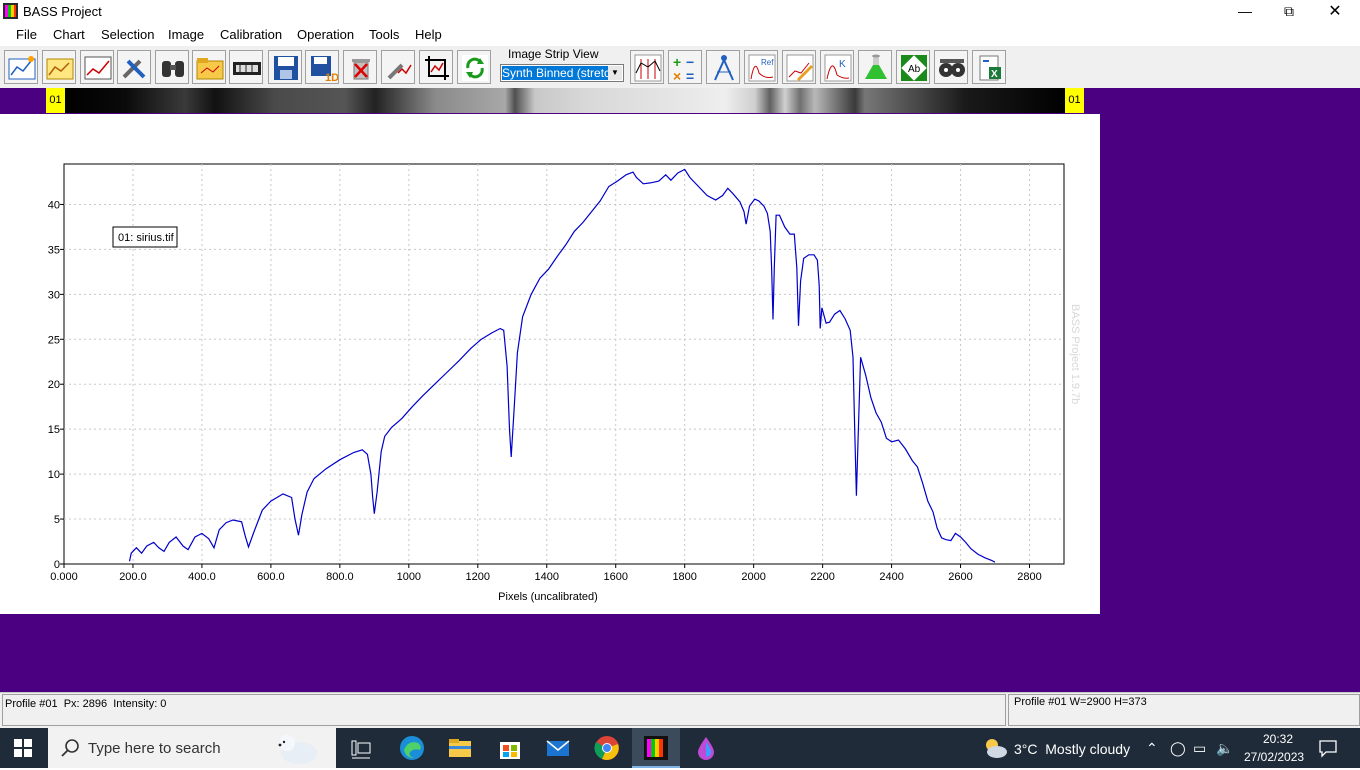  Describe the element at coordinates (558, 748) in the screenshot. I see `mail-icon` at that location.